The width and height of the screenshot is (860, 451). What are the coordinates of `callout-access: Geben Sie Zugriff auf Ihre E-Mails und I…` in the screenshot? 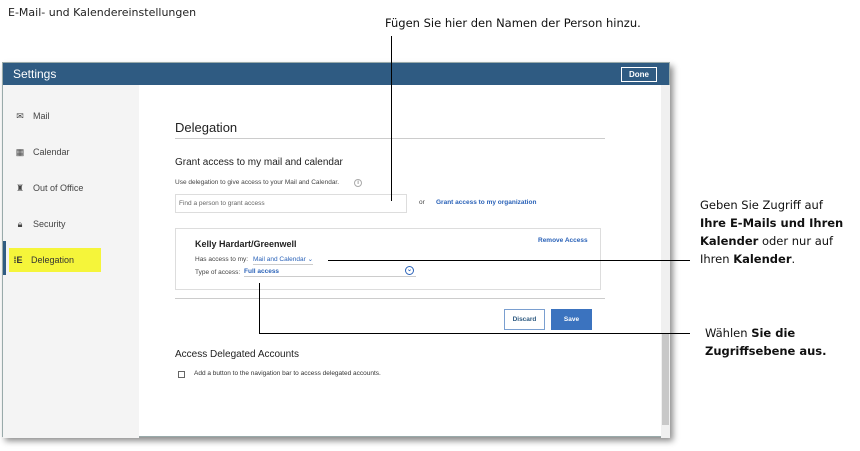 It's located at (772, 232).